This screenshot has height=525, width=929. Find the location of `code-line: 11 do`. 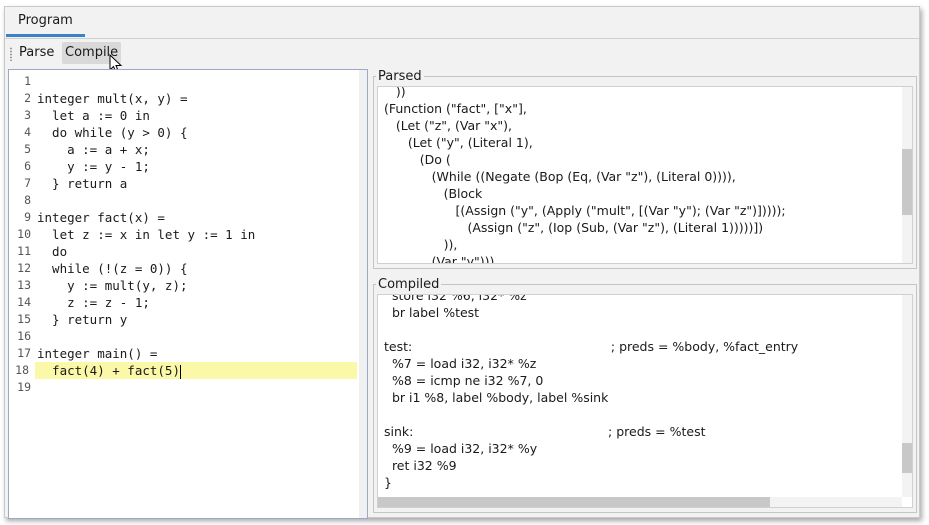

code-line: 11 do is located at coordinates (187, 251).